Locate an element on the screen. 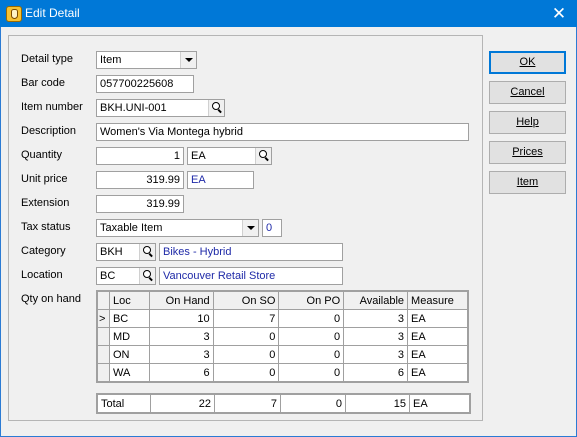 The width and height of the screenshot is (577, 437). ok-button: OK is located at coordinates (527, 62).